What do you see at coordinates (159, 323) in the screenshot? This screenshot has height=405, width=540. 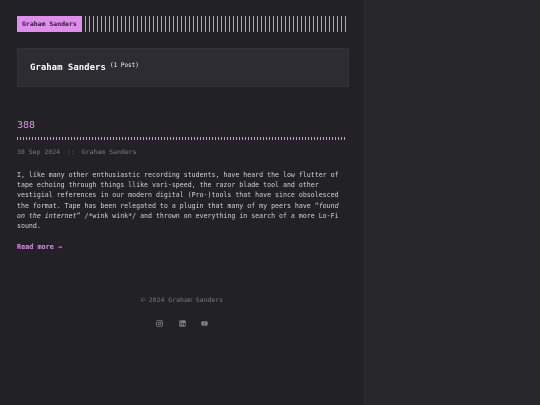 I see `instagram-icon` at bounding box center [159, 323].